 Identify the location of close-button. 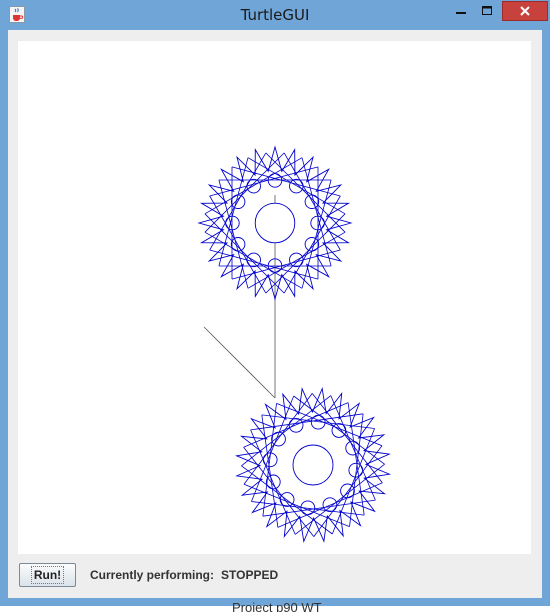
(525, 11).